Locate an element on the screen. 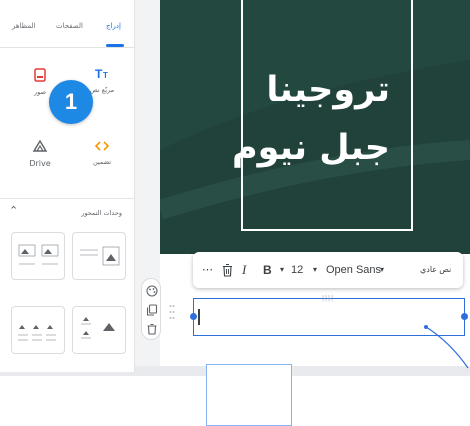 Image resolution: width=470 pixels, height=426 pixels. active-tab-indicator is located at coordinates (115, 45).